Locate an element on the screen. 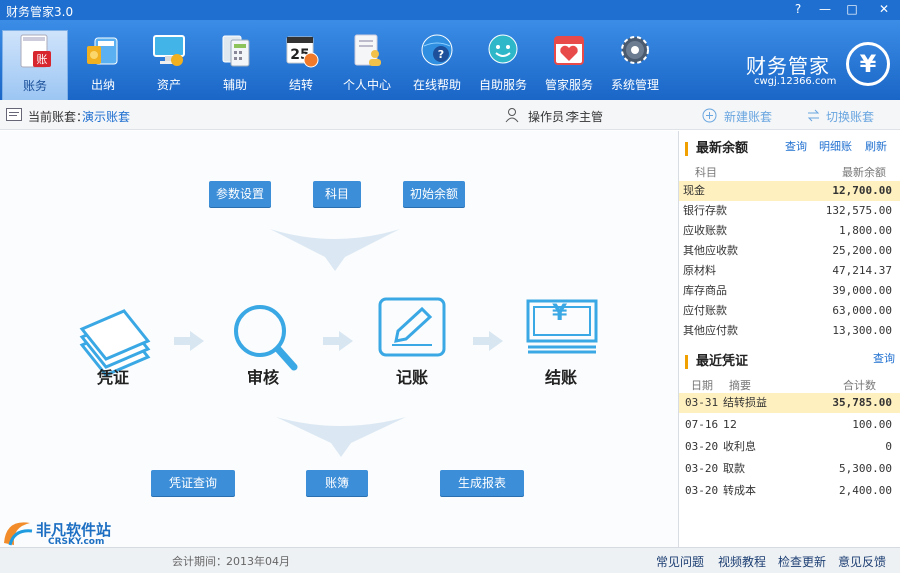 The height and width of the screenshot is (573, 900). brand-logo: 财务管家 cwgj.12366.com ¥ is located at coordinates (817, 62).